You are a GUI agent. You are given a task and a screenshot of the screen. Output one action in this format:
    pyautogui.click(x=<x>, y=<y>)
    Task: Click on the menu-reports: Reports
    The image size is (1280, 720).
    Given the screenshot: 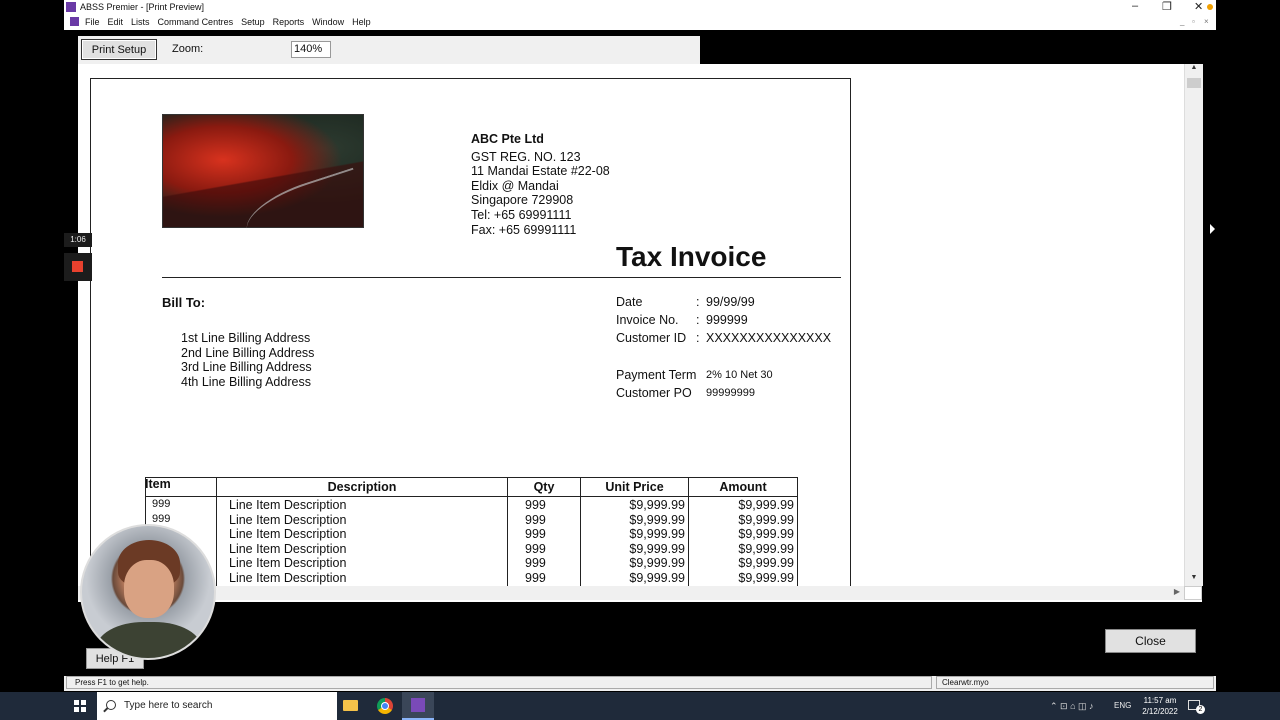 What is the action you would take?
    pyautogui.click(x=289, y=22)
    